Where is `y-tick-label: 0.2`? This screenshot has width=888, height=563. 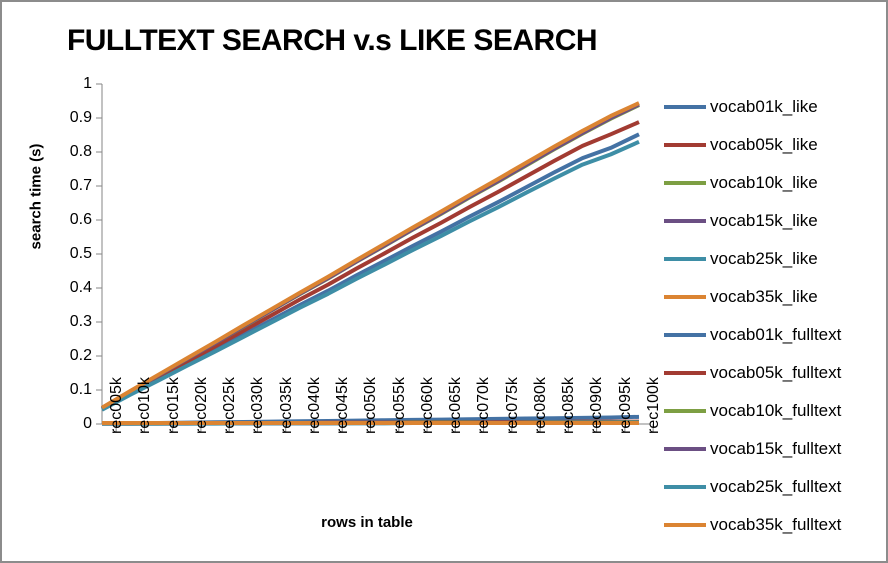 y-tick-label: 0.2 is located at coordinates (80, 355).